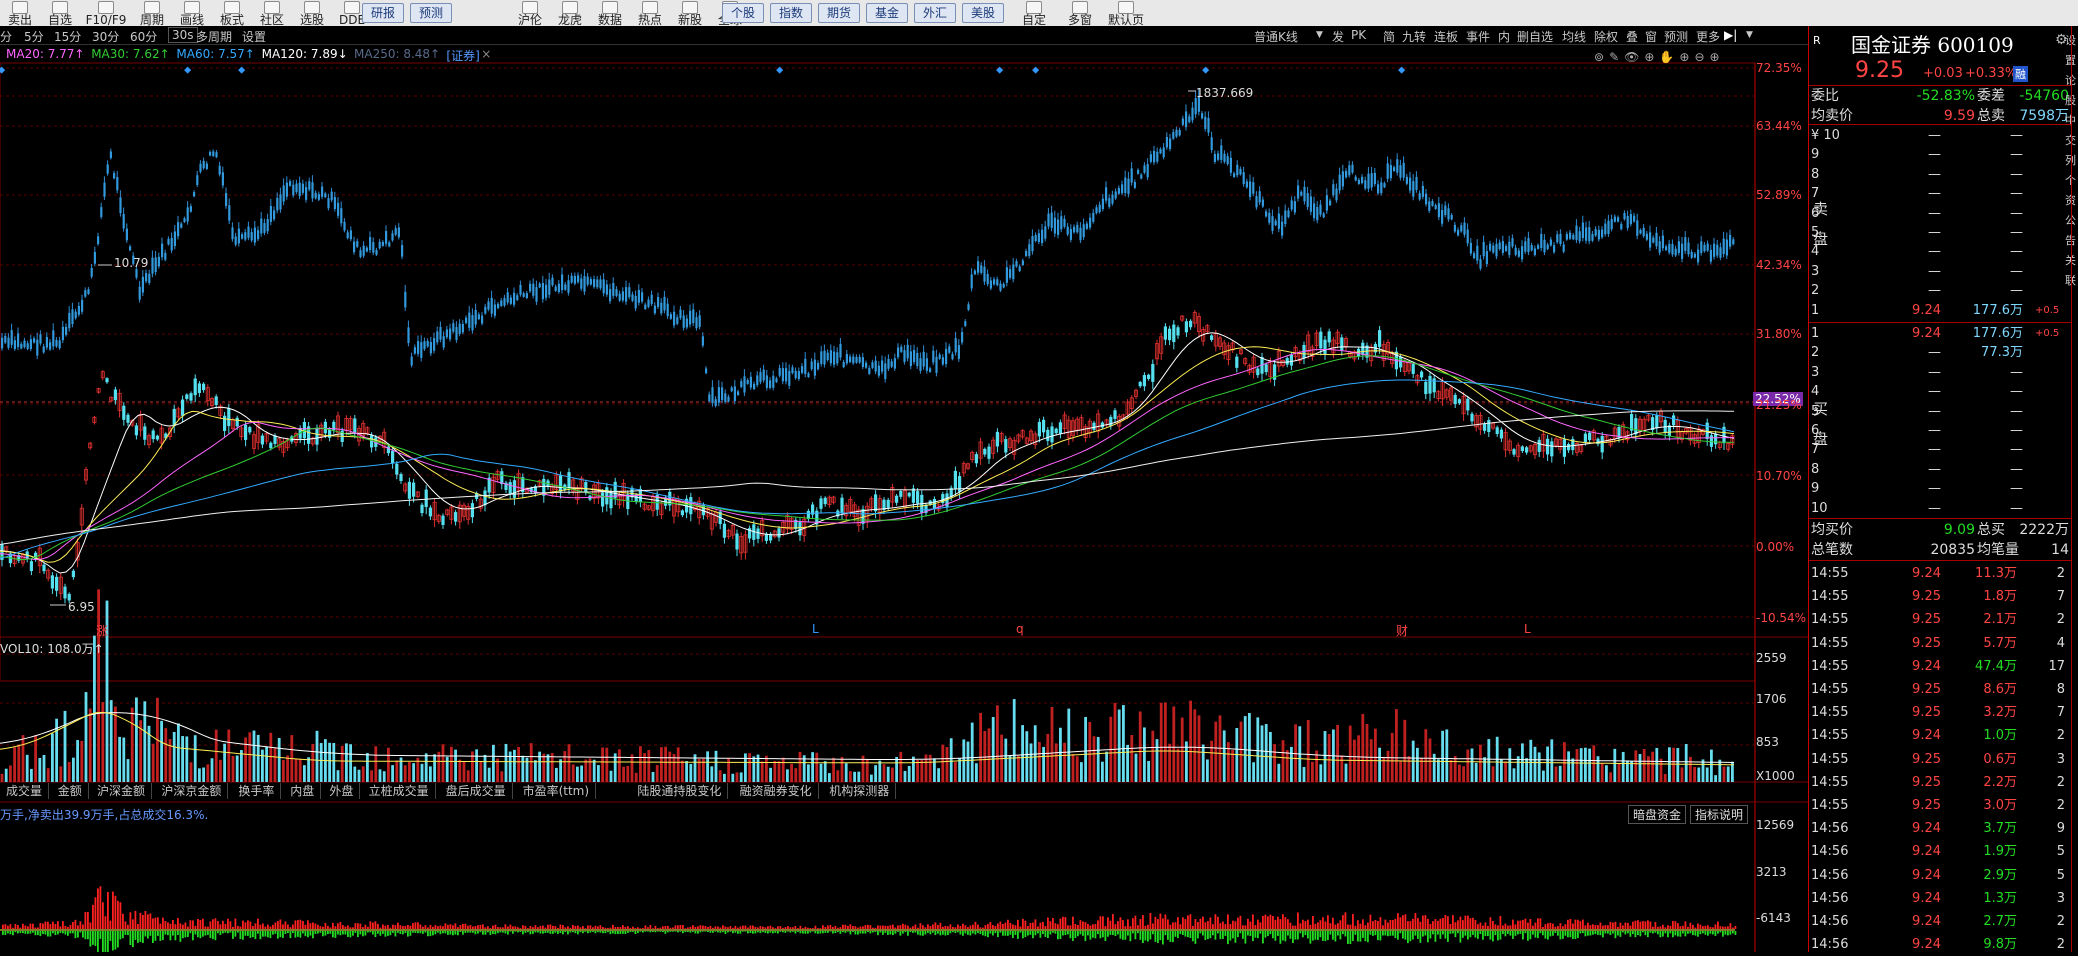 The width and height of the screenshot is (2078, 956). I want to click on chart-tool-7: 删自选, so click(1535, 36).